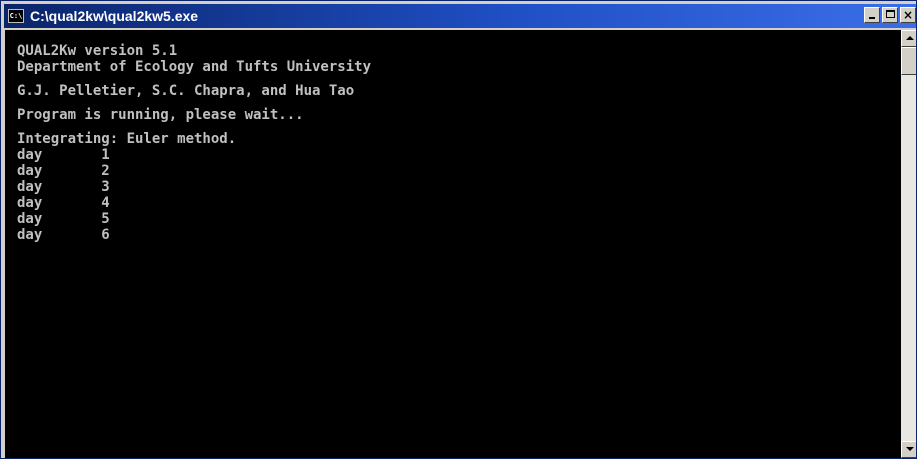 This screenshot has height=459, width=917. I want to click on scroll-thumb, so click(908, 61).